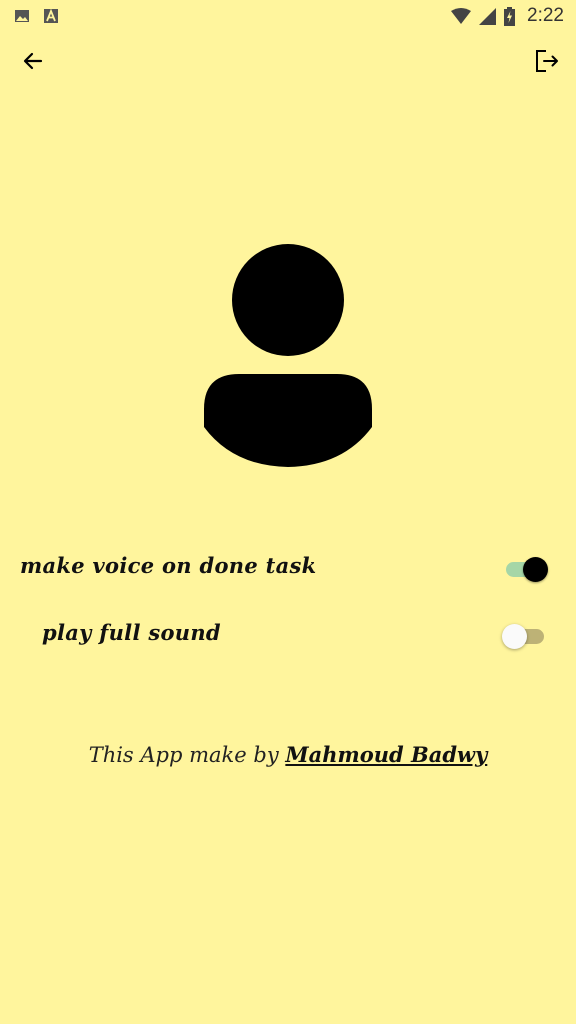  What do you see at coordinates (168, 565) in the screenshot?
I see `voice-on-done-label: make voice on done task` at bounding box center [168, 565].